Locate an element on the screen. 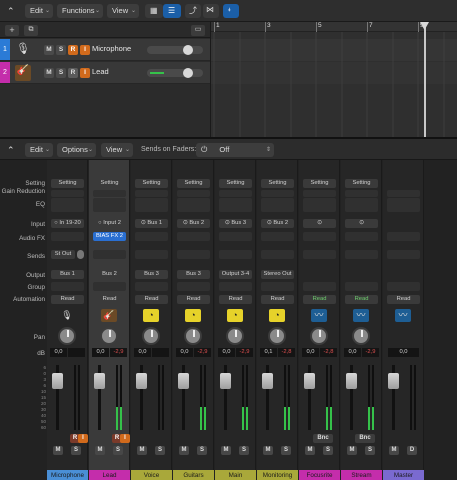 The height and width of the screenshot is (480, 457). channel-name: Lead is located at coordinates (109, 475).